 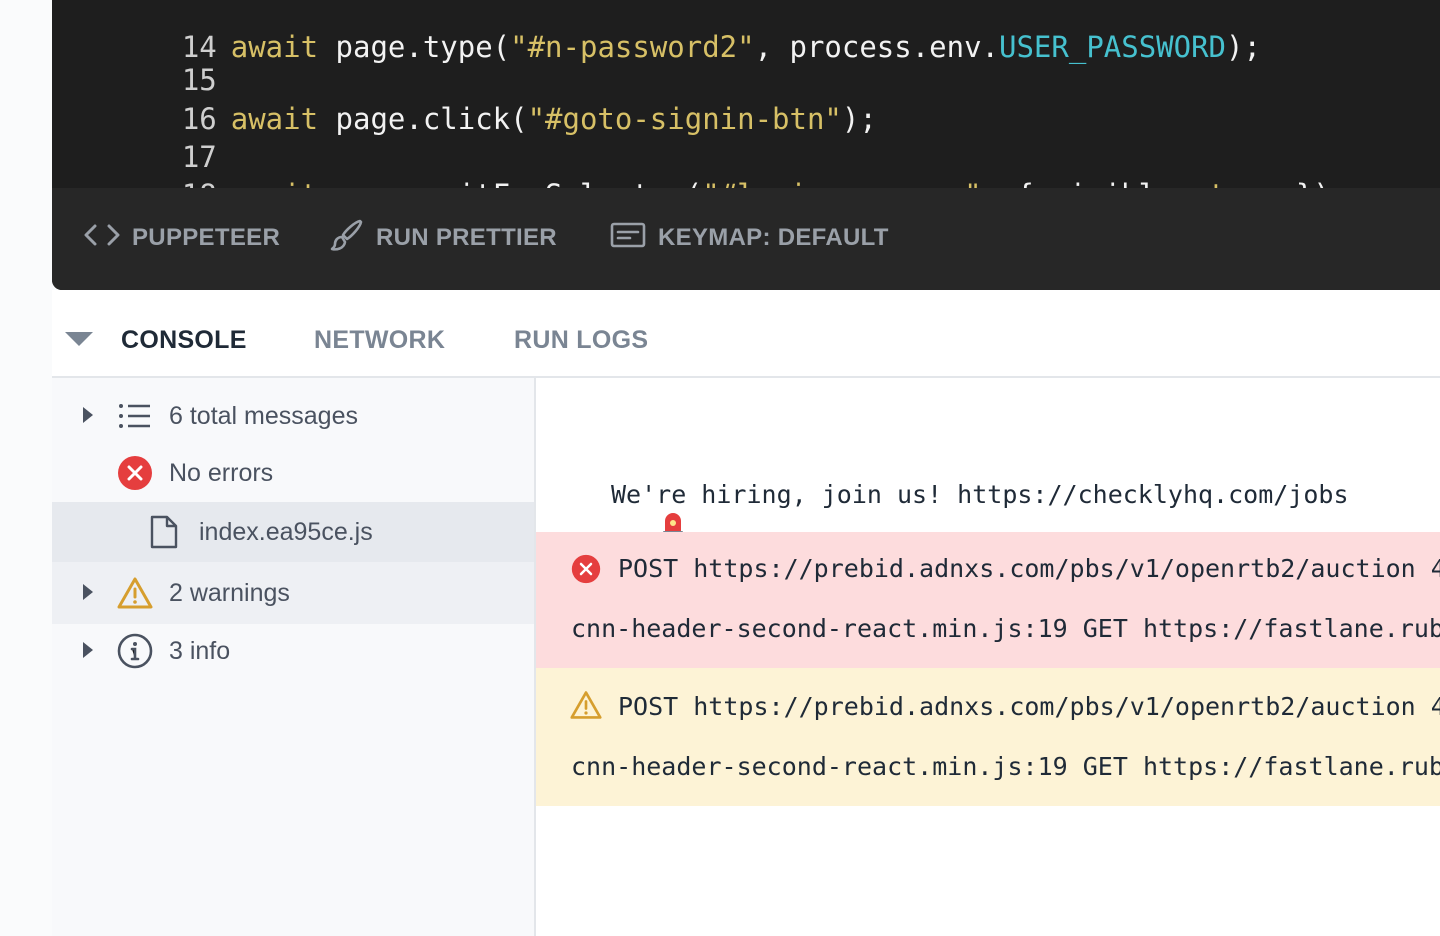 I want to click on code-line-16: 16 await page.click("#goto-signin-btn");, so click(x=464, y=99).